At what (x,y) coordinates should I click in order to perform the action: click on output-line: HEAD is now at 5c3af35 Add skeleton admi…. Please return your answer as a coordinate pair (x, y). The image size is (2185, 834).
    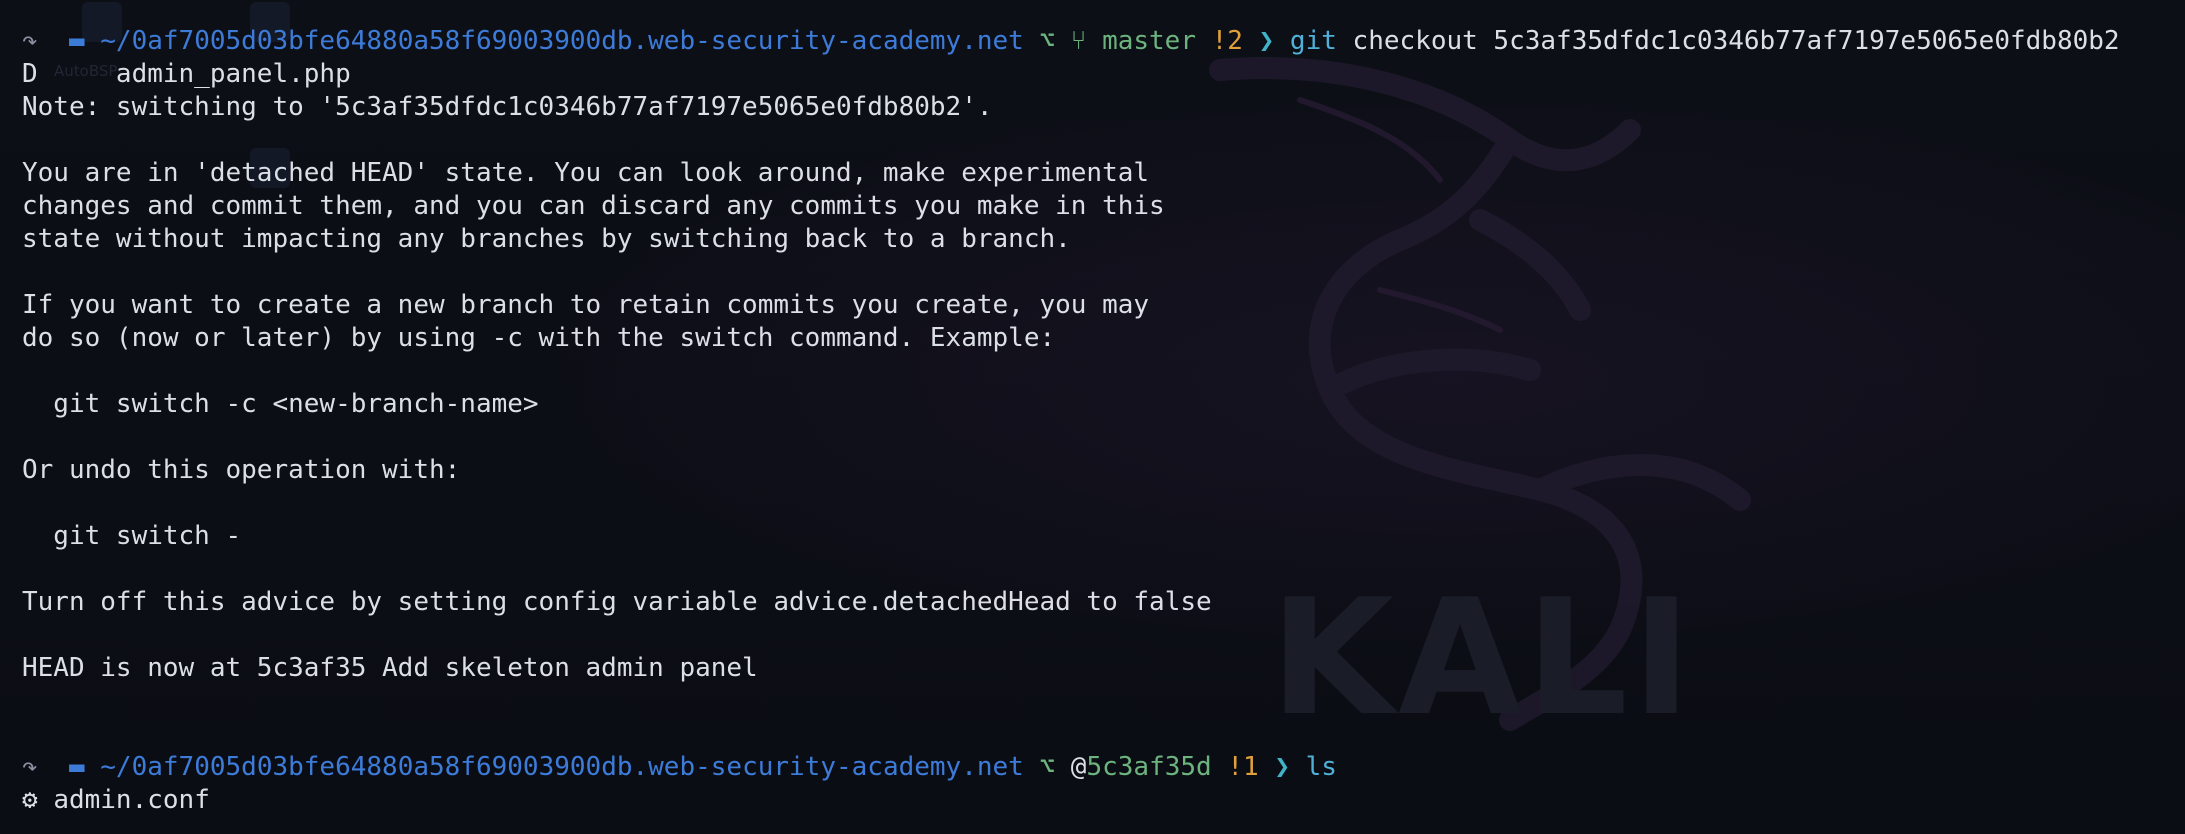
    Looking at the image, I should click on (390, 668).